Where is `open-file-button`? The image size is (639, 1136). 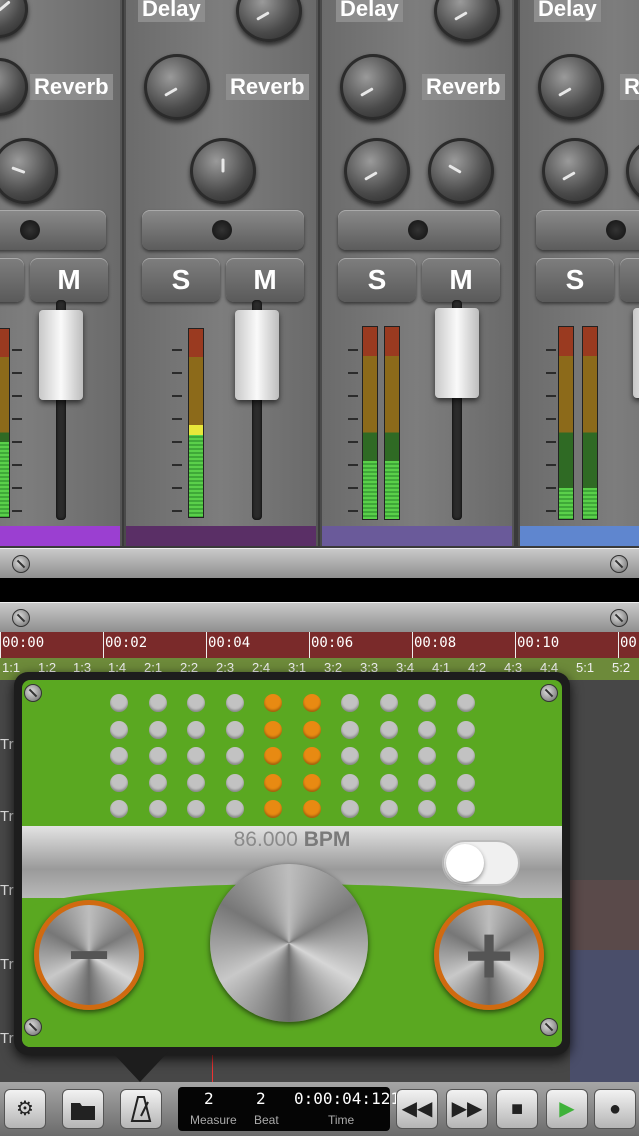 open-file-button is located at coordinates (83, 1109).